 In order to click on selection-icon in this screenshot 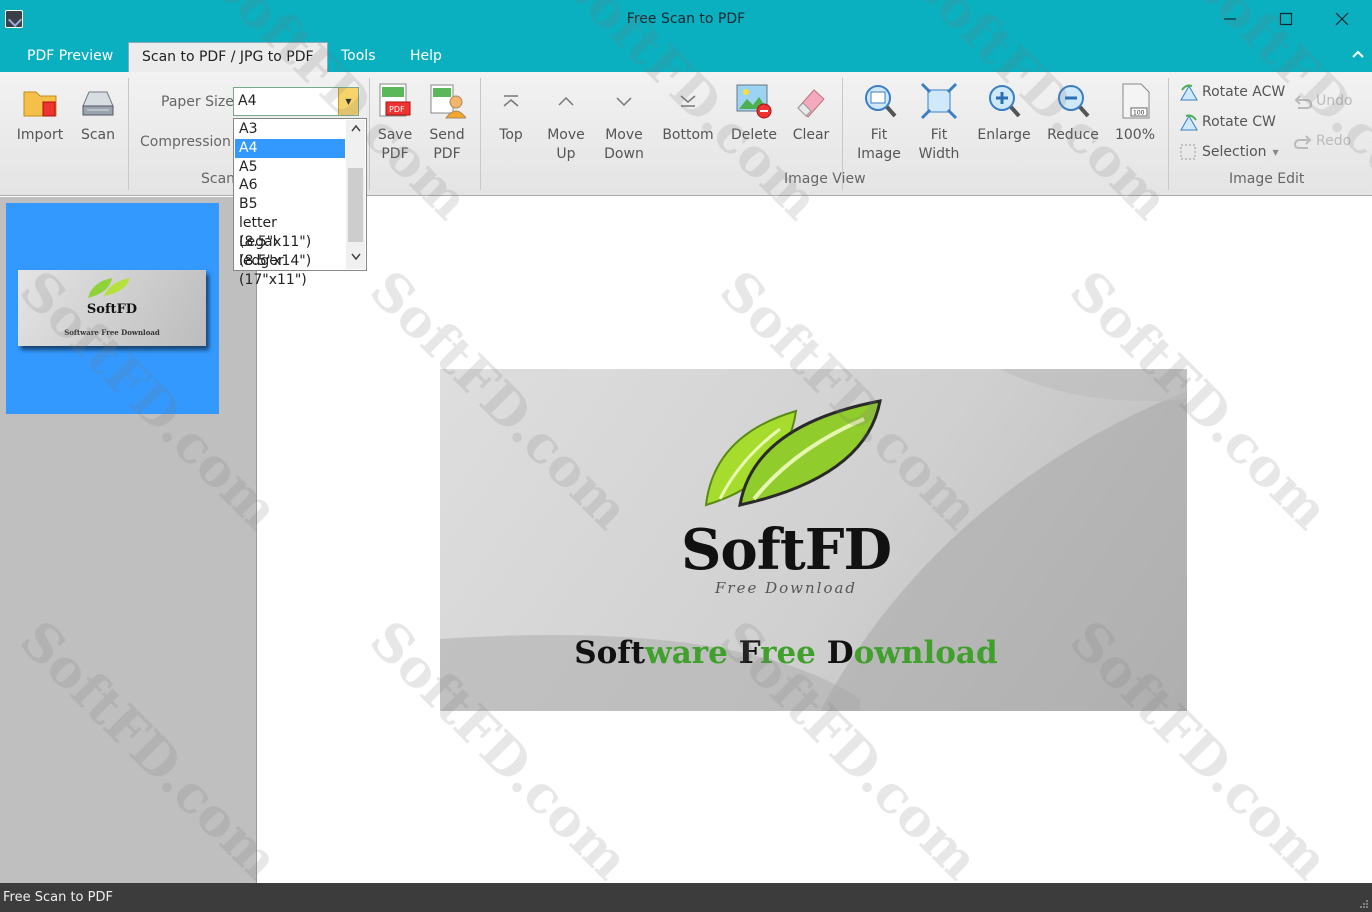, I will do `click(1188, 152)`.